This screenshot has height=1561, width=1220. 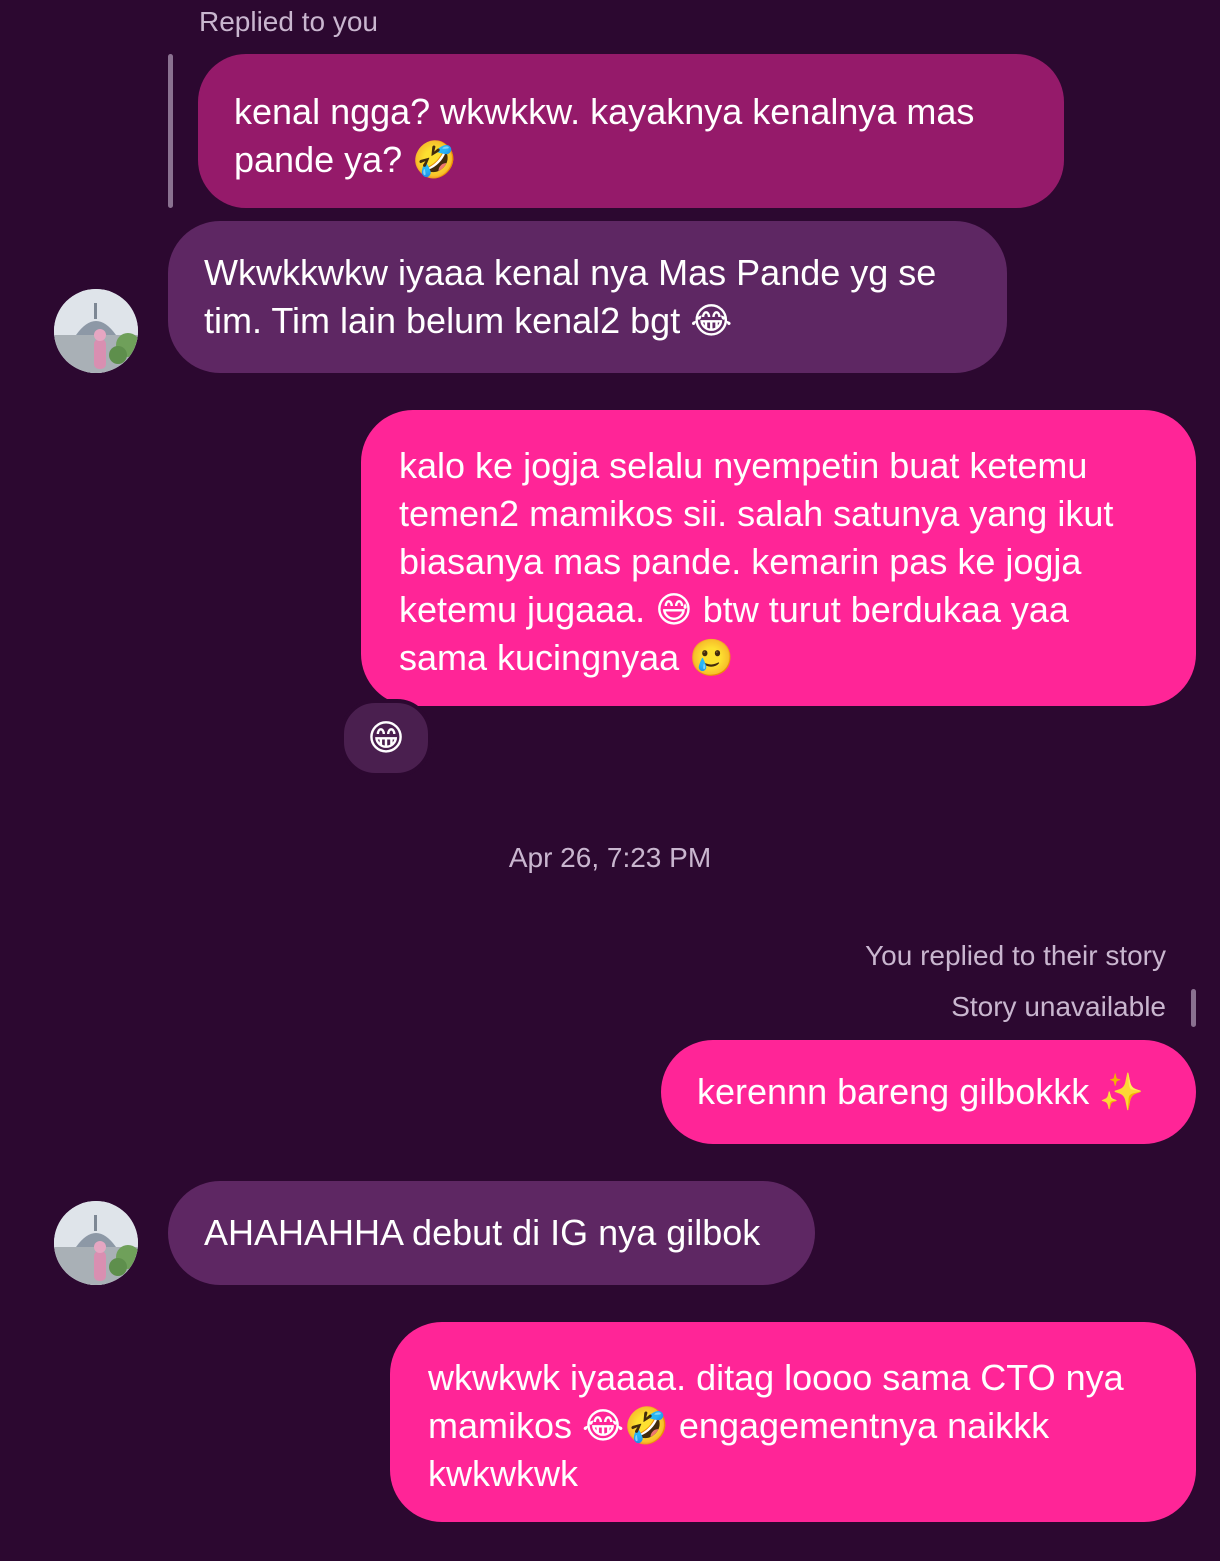 I want to click on story-reply-label: You replied to their story, so click(x=1015, y=955).